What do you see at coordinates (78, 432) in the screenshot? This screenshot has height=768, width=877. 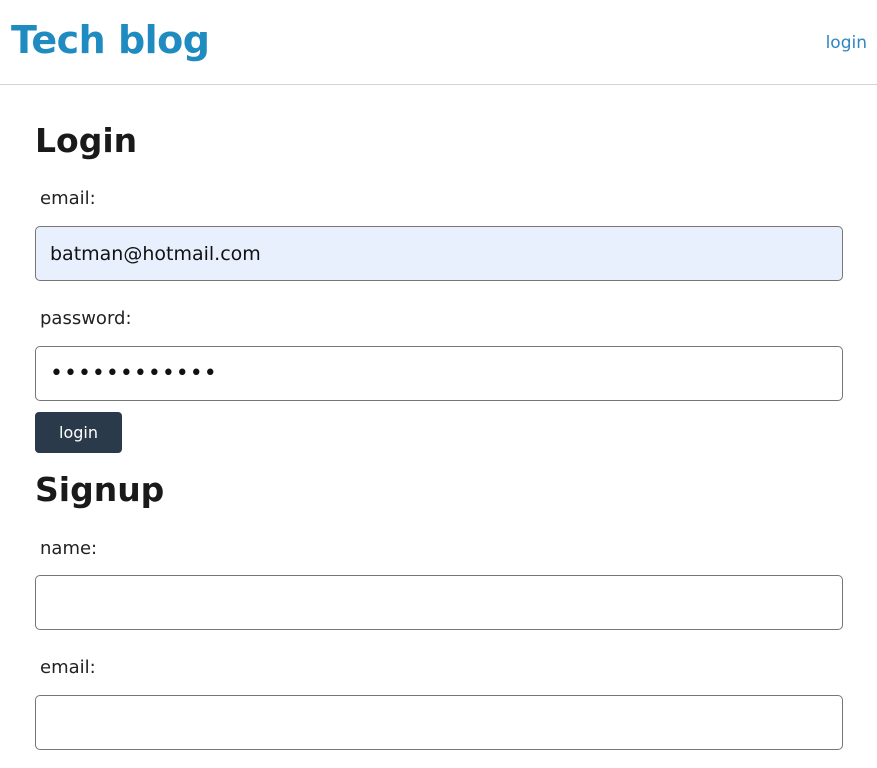 I see `login-button: login` at bounding box center [78, 432].